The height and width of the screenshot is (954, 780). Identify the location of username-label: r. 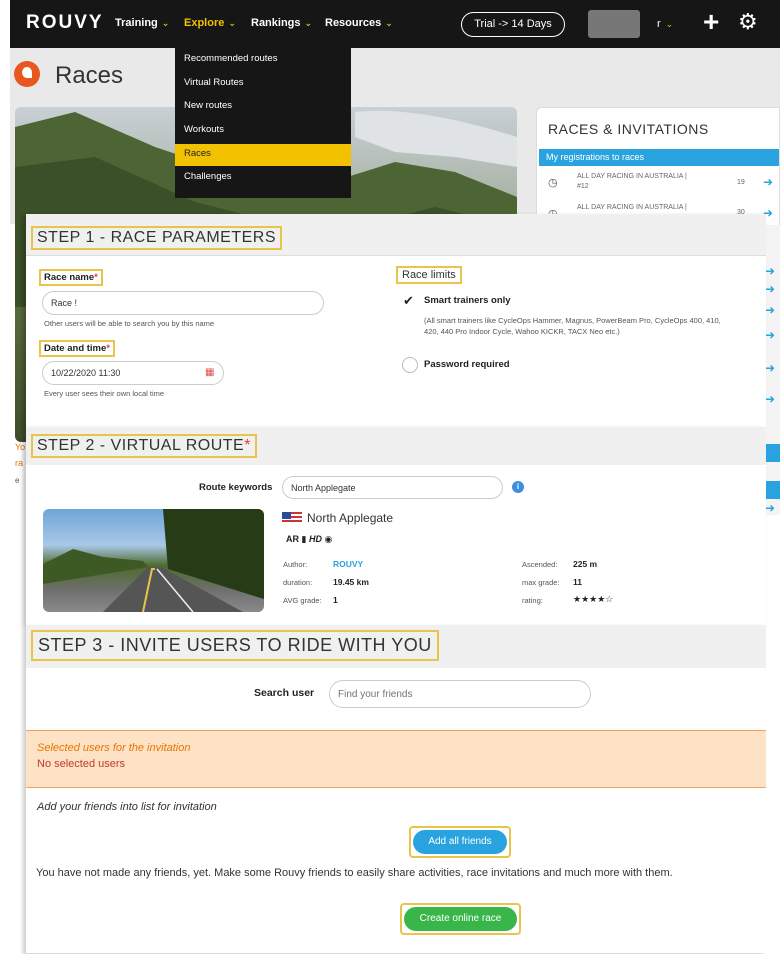
(659, 24).